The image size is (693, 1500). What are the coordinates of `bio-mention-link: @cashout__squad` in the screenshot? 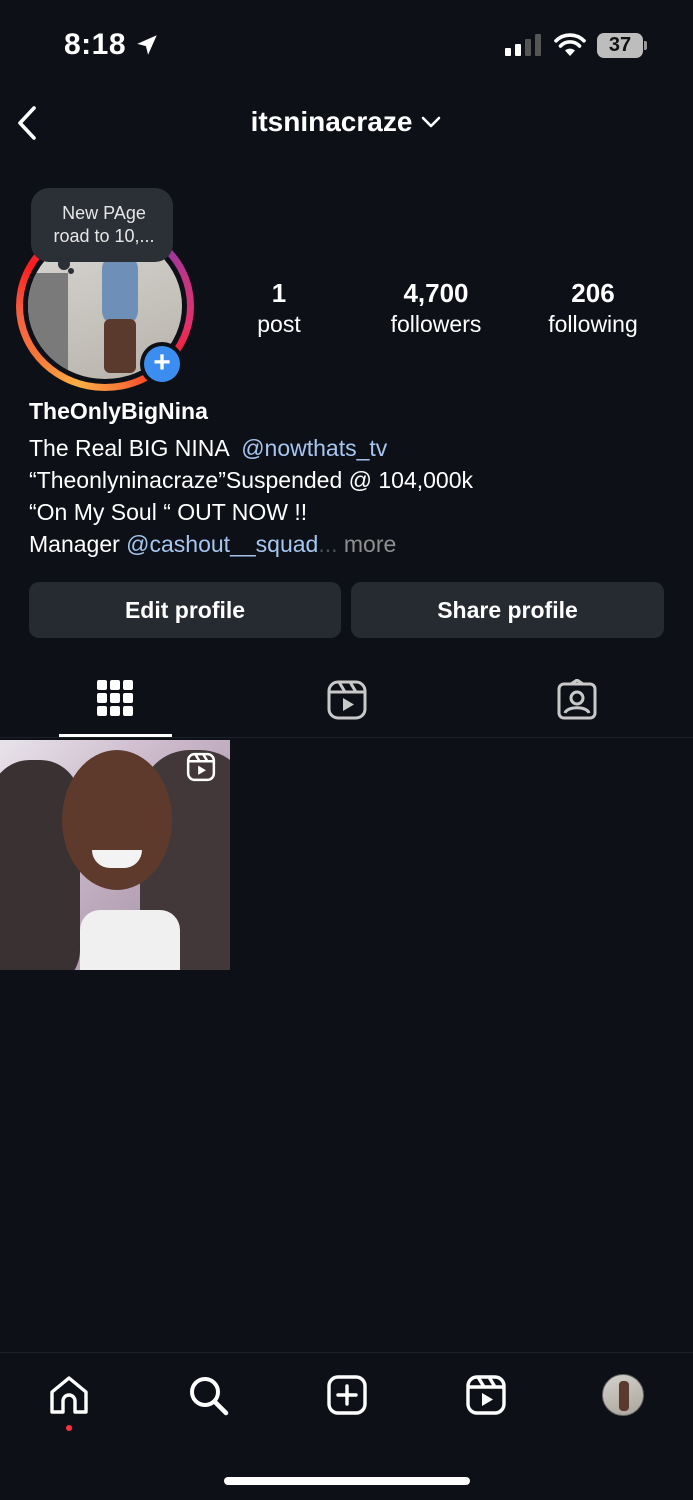 It's located at (222, 544).